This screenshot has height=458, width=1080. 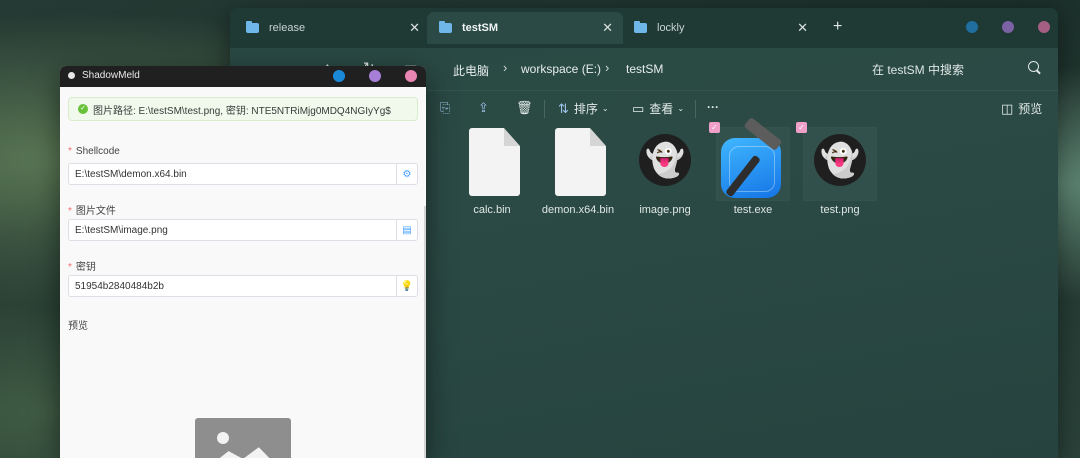 I want to click on shellcode-value: E:\testSM\demon.x64.bin, so click(x=232, y=174).